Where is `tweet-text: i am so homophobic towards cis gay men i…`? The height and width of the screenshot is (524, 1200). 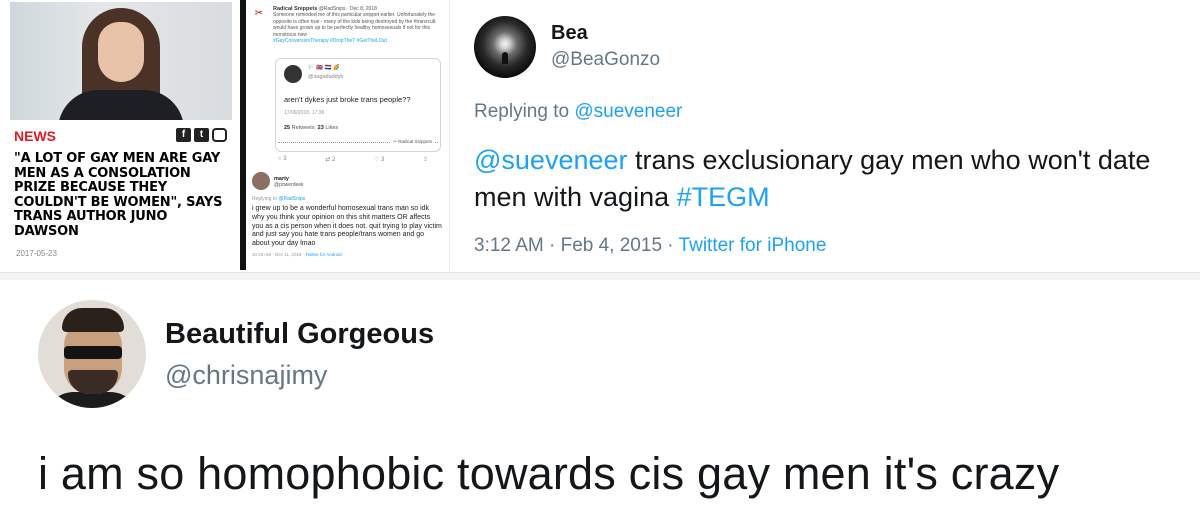 tweet-text: i am so homophobic towards cis gay men i… is located at coordinates (549, 473).